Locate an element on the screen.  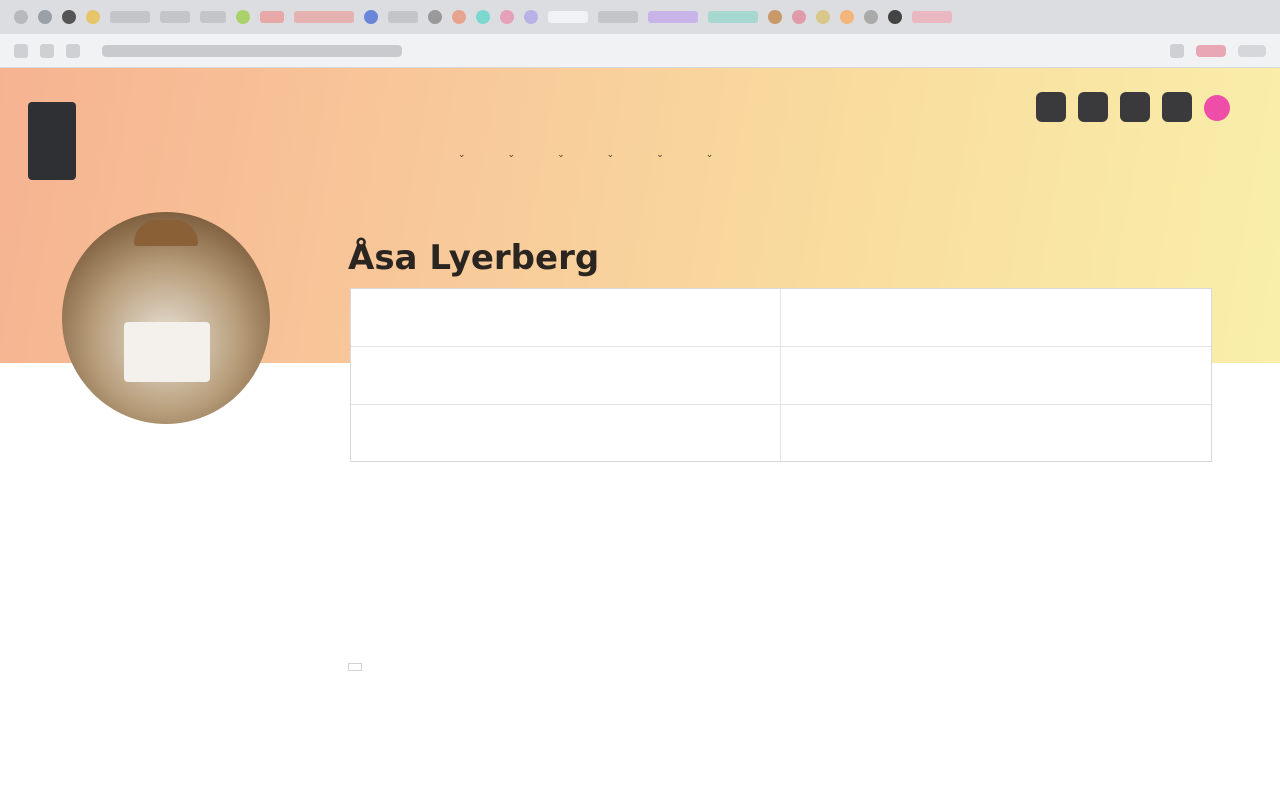
nav-item-3: ⌄ is located at coordinates (559, 154).